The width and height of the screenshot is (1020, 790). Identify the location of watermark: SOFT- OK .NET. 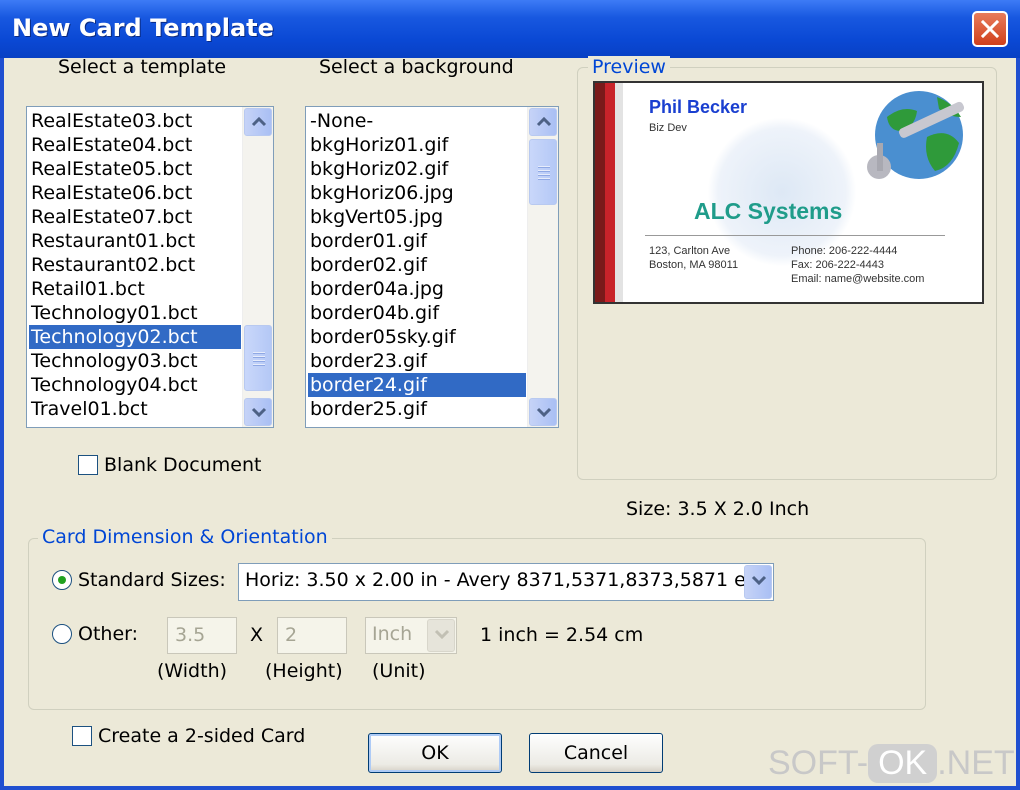
(891, 763).